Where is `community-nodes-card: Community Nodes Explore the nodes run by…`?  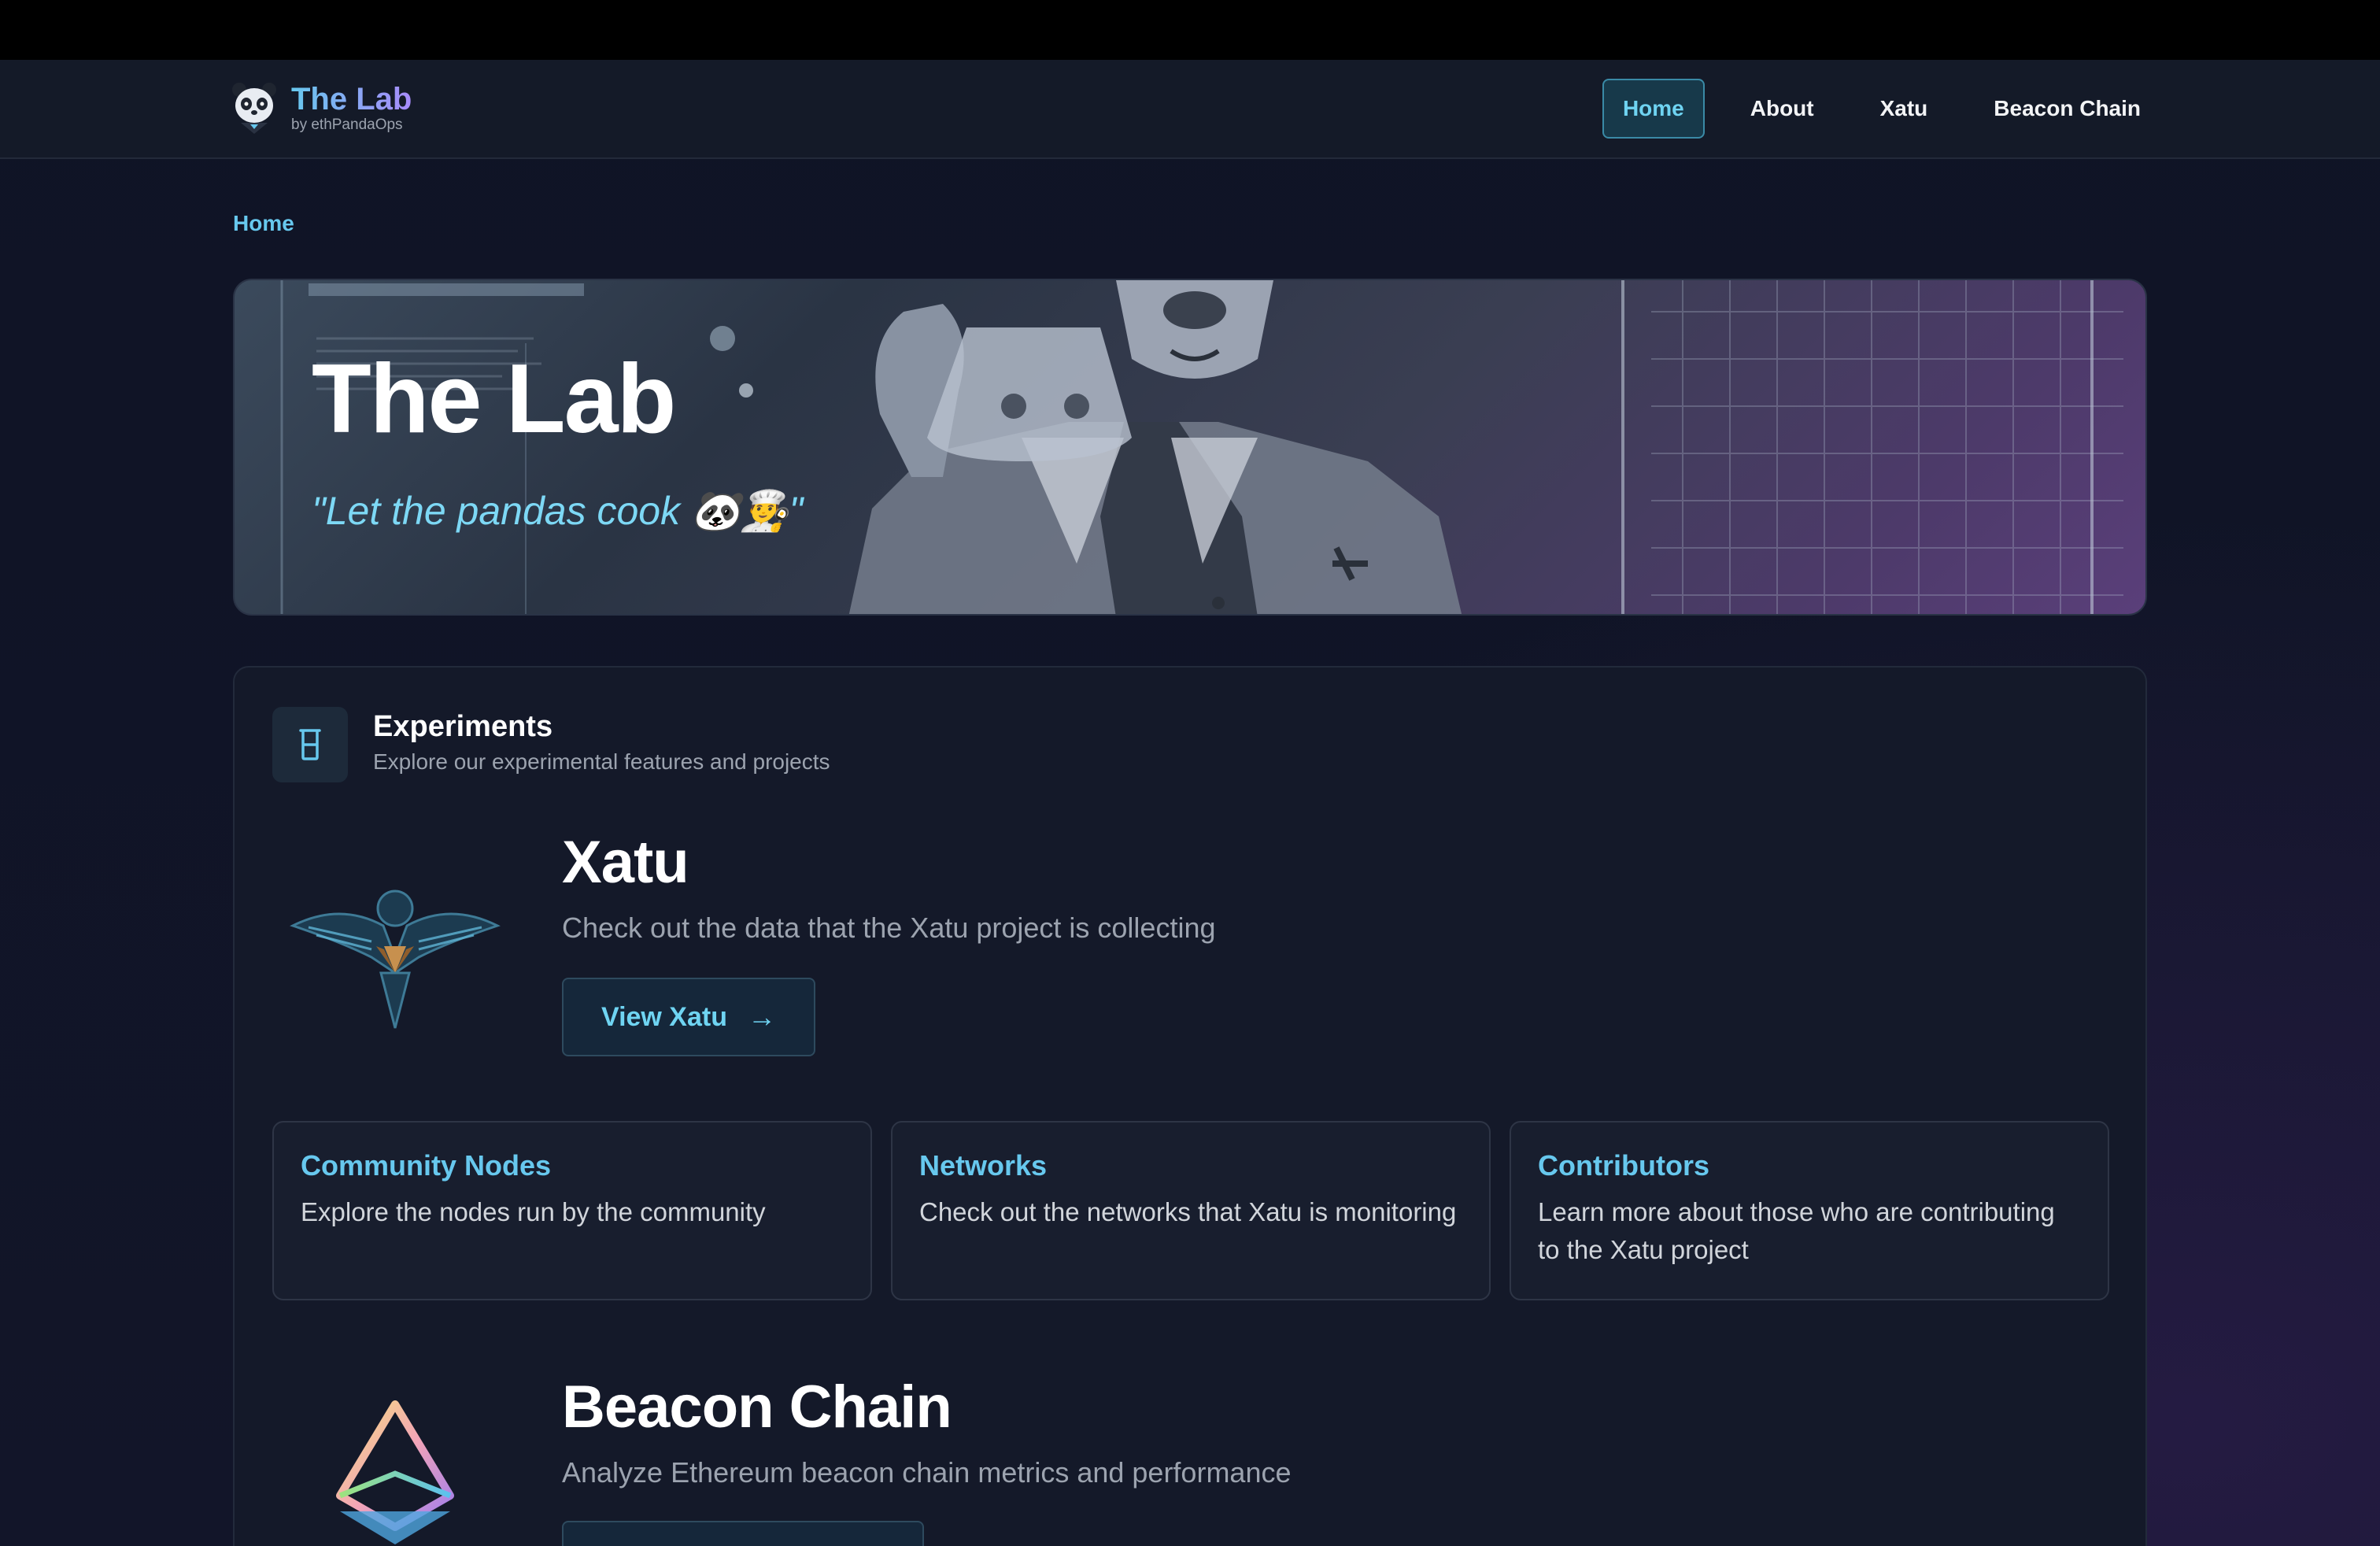
community-nodes-card: Community Nodes Explore the nodes run by… is located at coordinates (572, 1210).